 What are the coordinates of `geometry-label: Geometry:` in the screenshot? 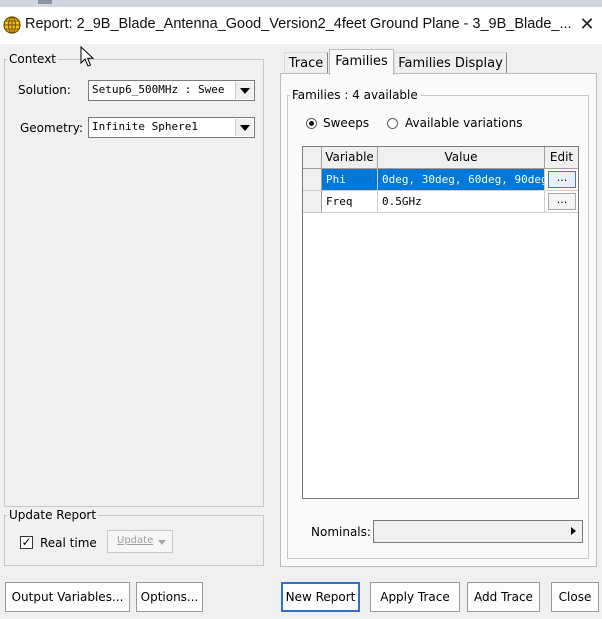 It's located at (52, 128).